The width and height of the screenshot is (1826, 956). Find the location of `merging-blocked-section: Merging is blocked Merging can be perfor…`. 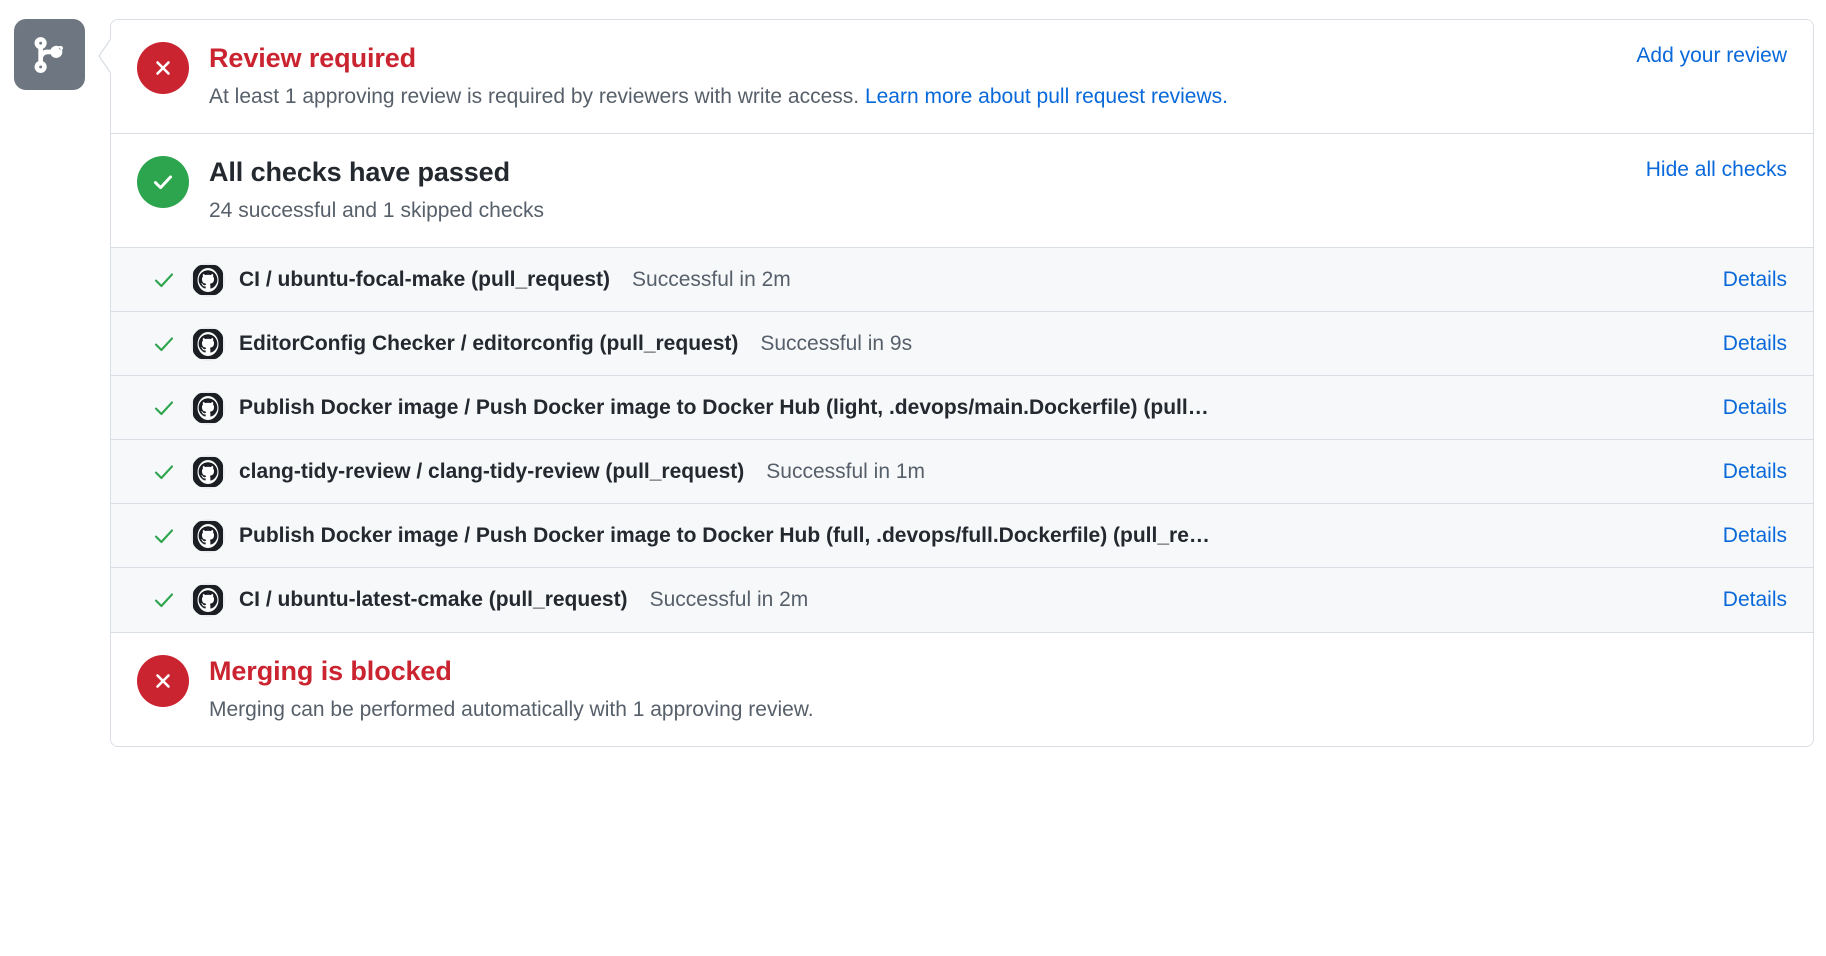

merging-blocked-section: Merging is blocked Merging can be perfor… is located at coordinates (962, 689).